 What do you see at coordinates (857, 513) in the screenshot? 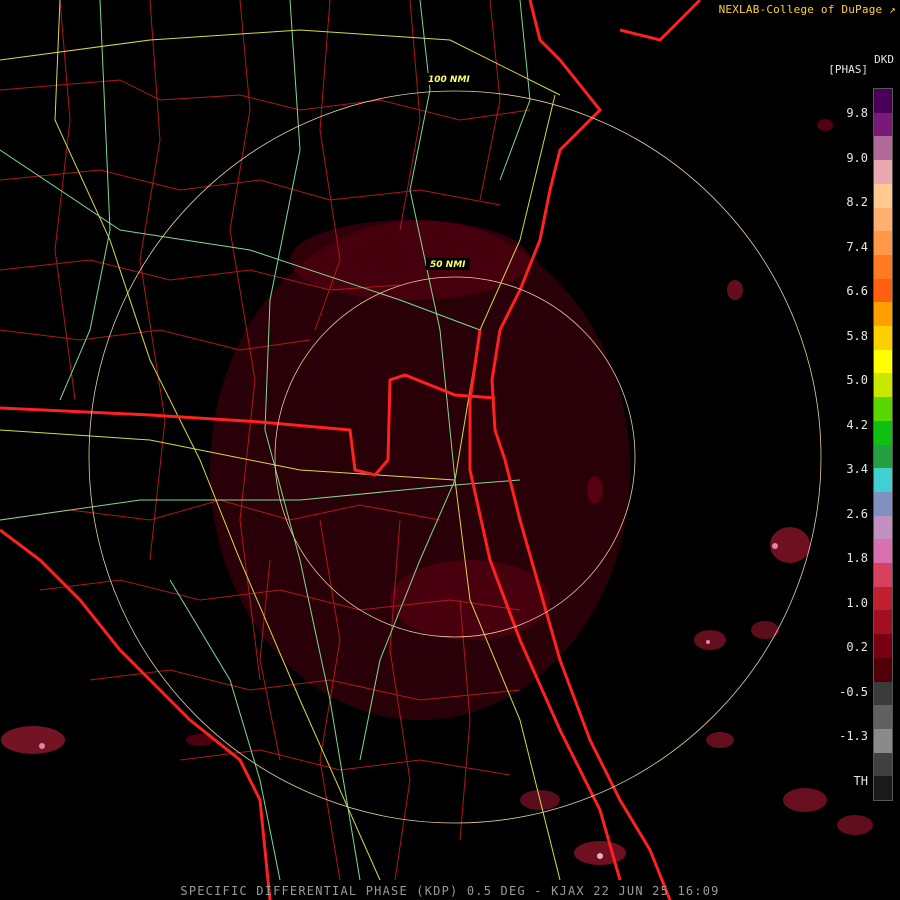
I see `color-scale-tick: 2.6` at bounding box center [857, 513].